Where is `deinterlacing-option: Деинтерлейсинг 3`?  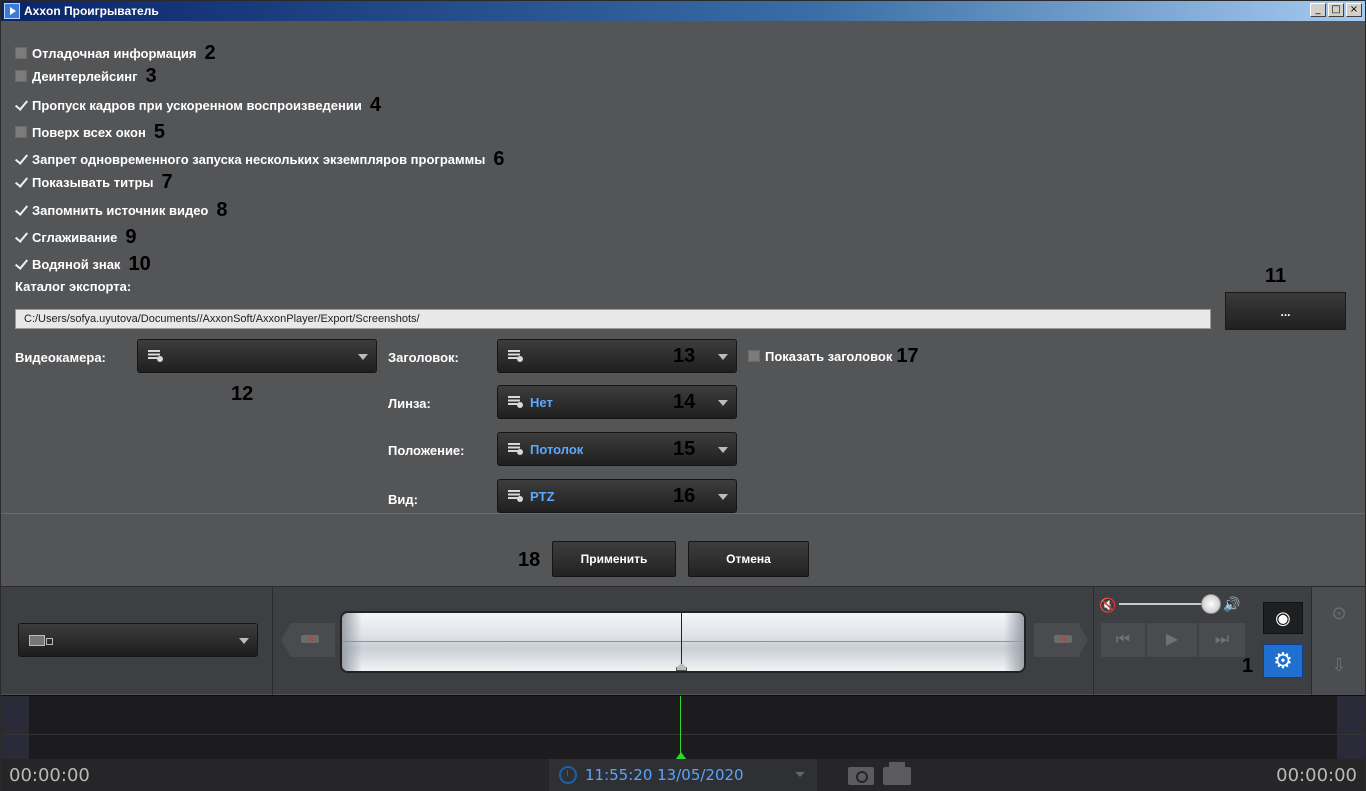 deinterlacing-option: Деинтерлейсинг 3 is located at coordinates (86, 76).